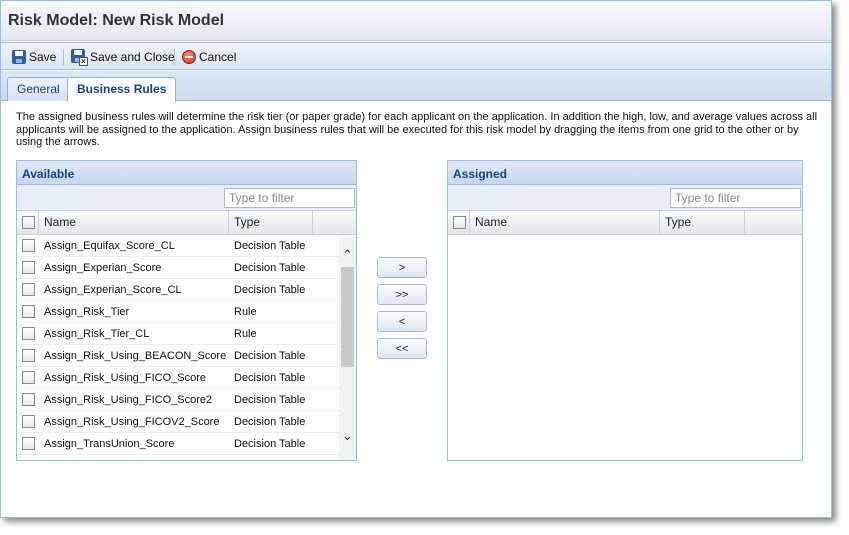 The height and width of the screenshot is (535, 849). Describe the element at coordinates (79, 57) in the screenshot. I see `floppy-disk-close-icon: ×` at that location.